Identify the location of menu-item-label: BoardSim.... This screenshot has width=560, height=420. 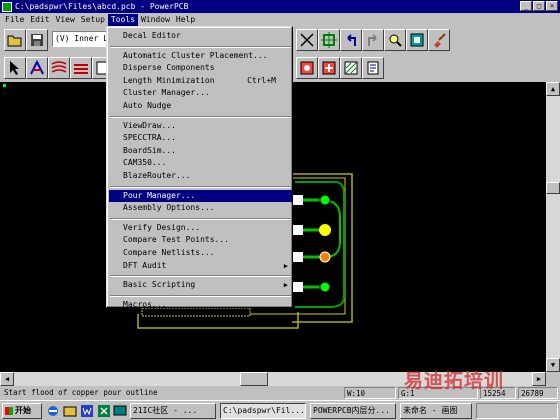
(149, 150).